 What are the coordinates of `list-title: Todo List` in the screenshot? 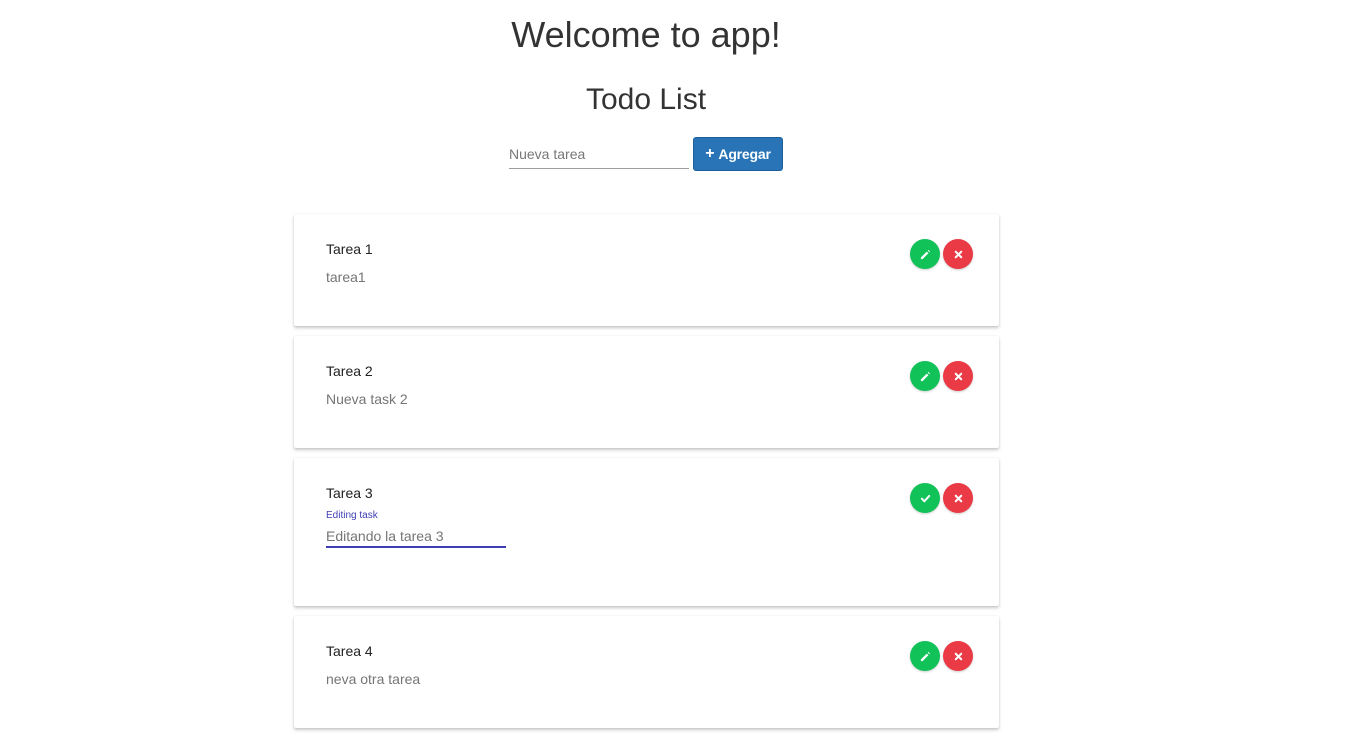 It's located at (646, 99).